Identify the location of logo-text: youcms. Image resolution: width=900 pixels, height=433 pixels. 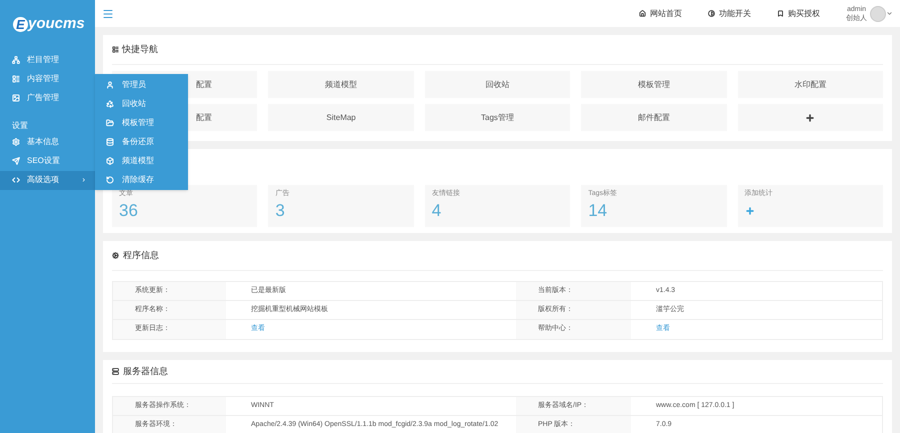
(56, 24).